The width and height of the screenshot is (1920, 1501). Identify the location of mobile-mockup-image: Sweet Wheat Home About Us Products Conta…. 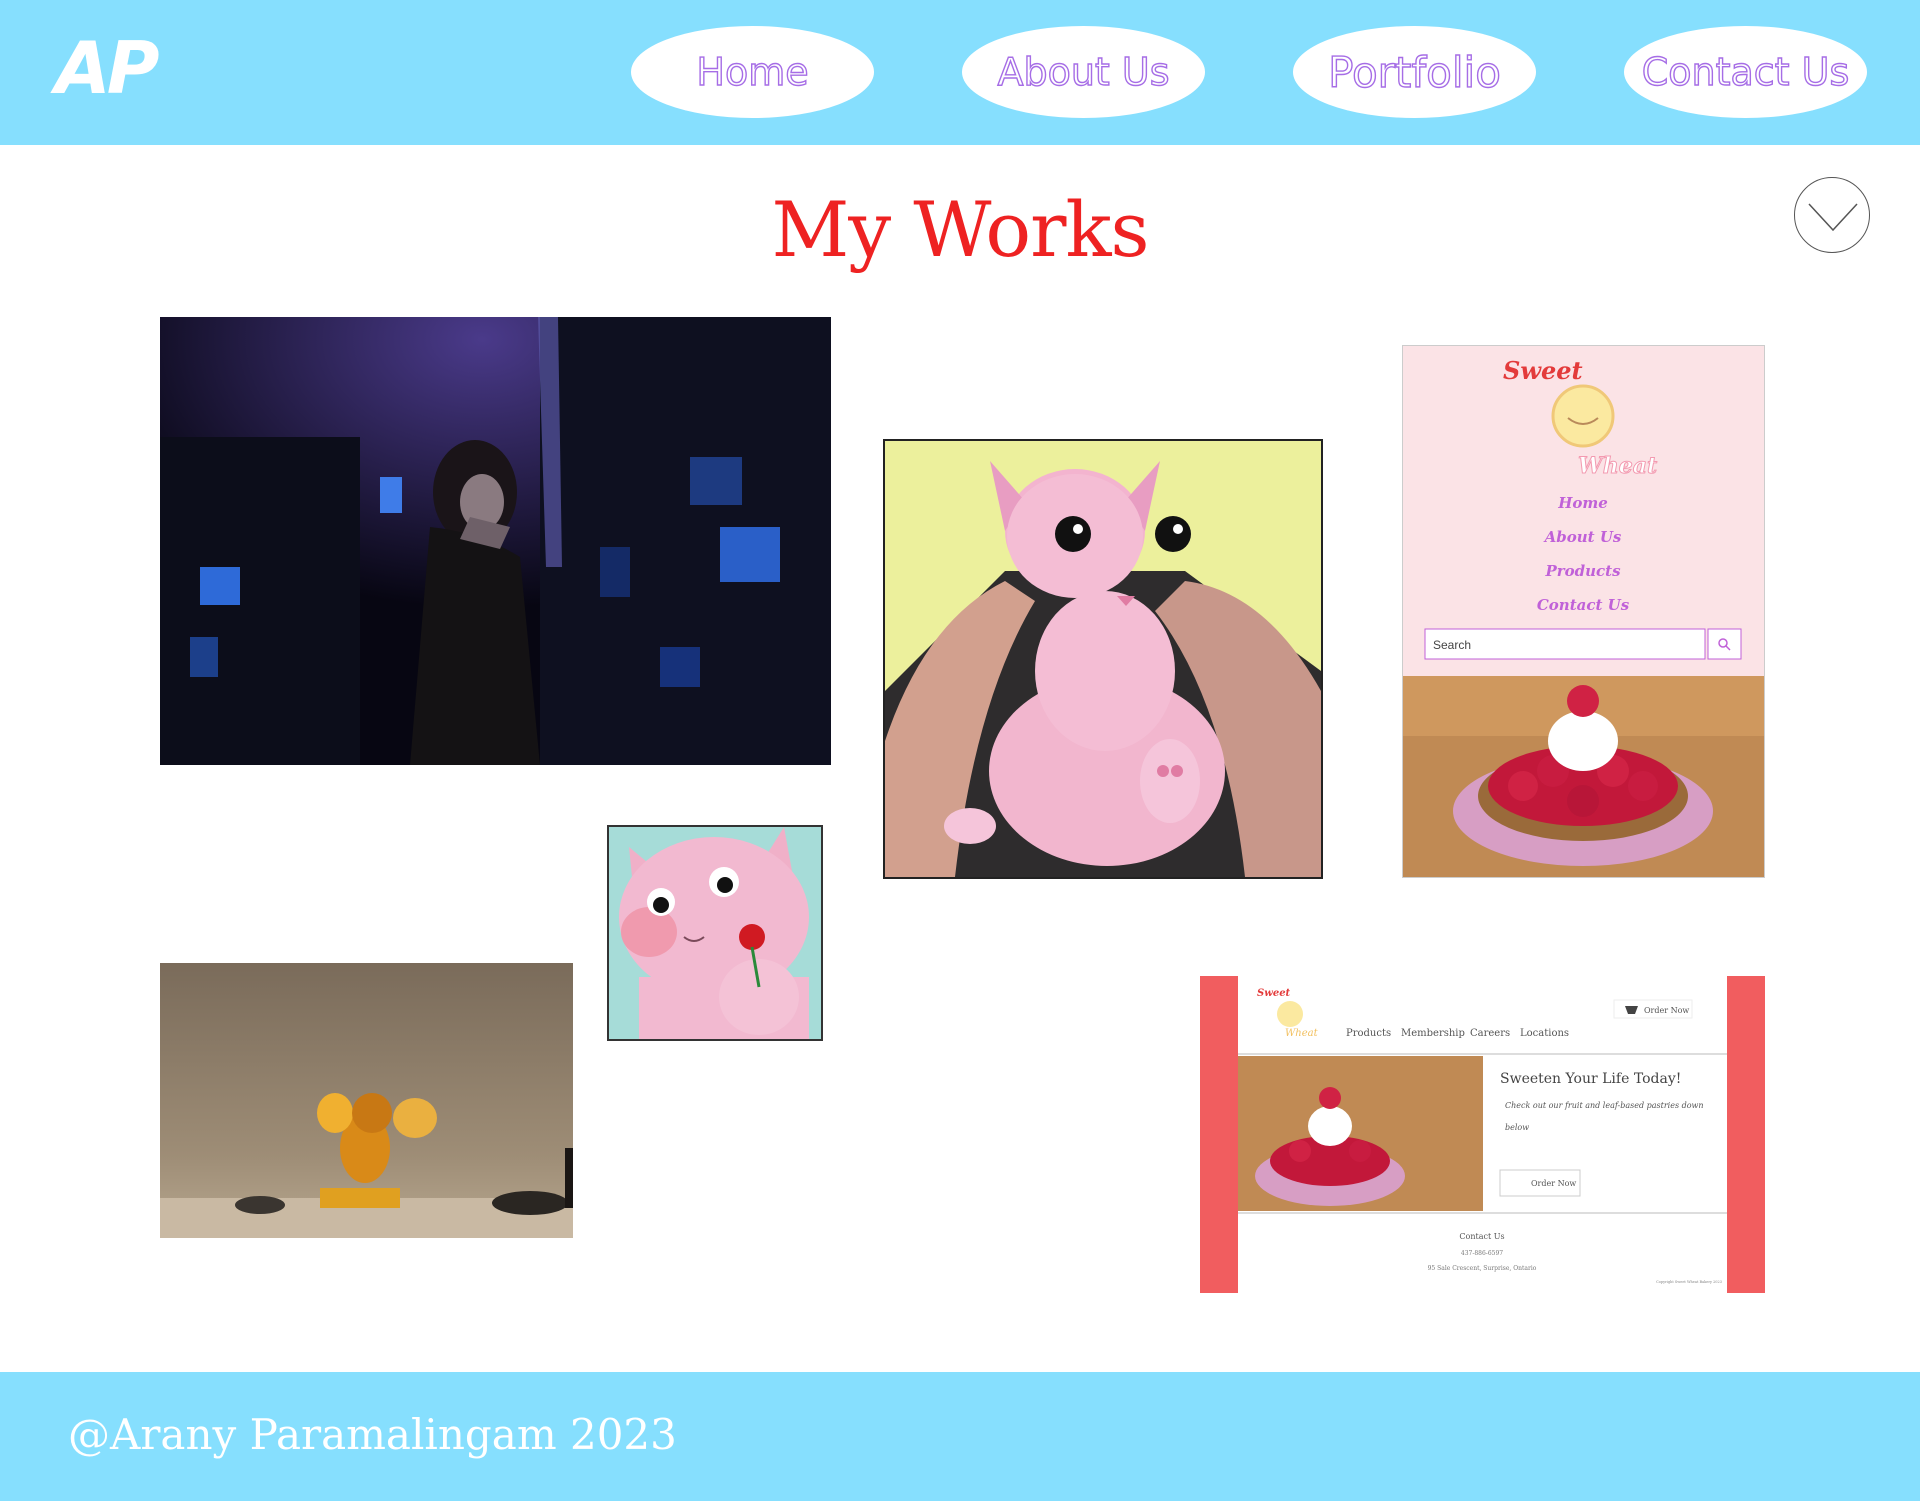
(1583, 611).